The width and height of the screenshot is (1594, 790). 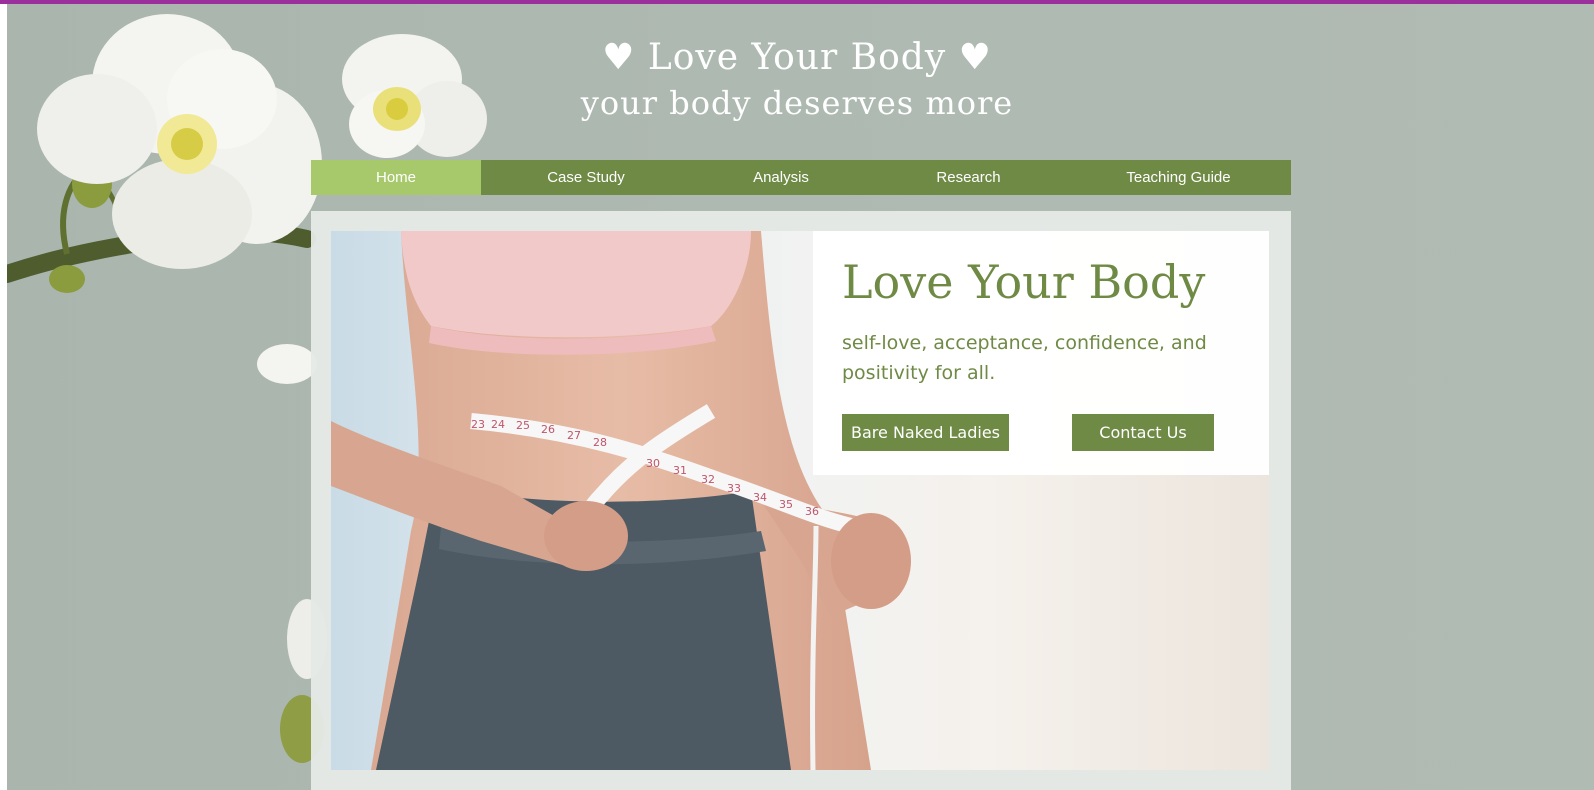 I want to click on site-subtitle: your body deserves more, so click(x=797, y=103).